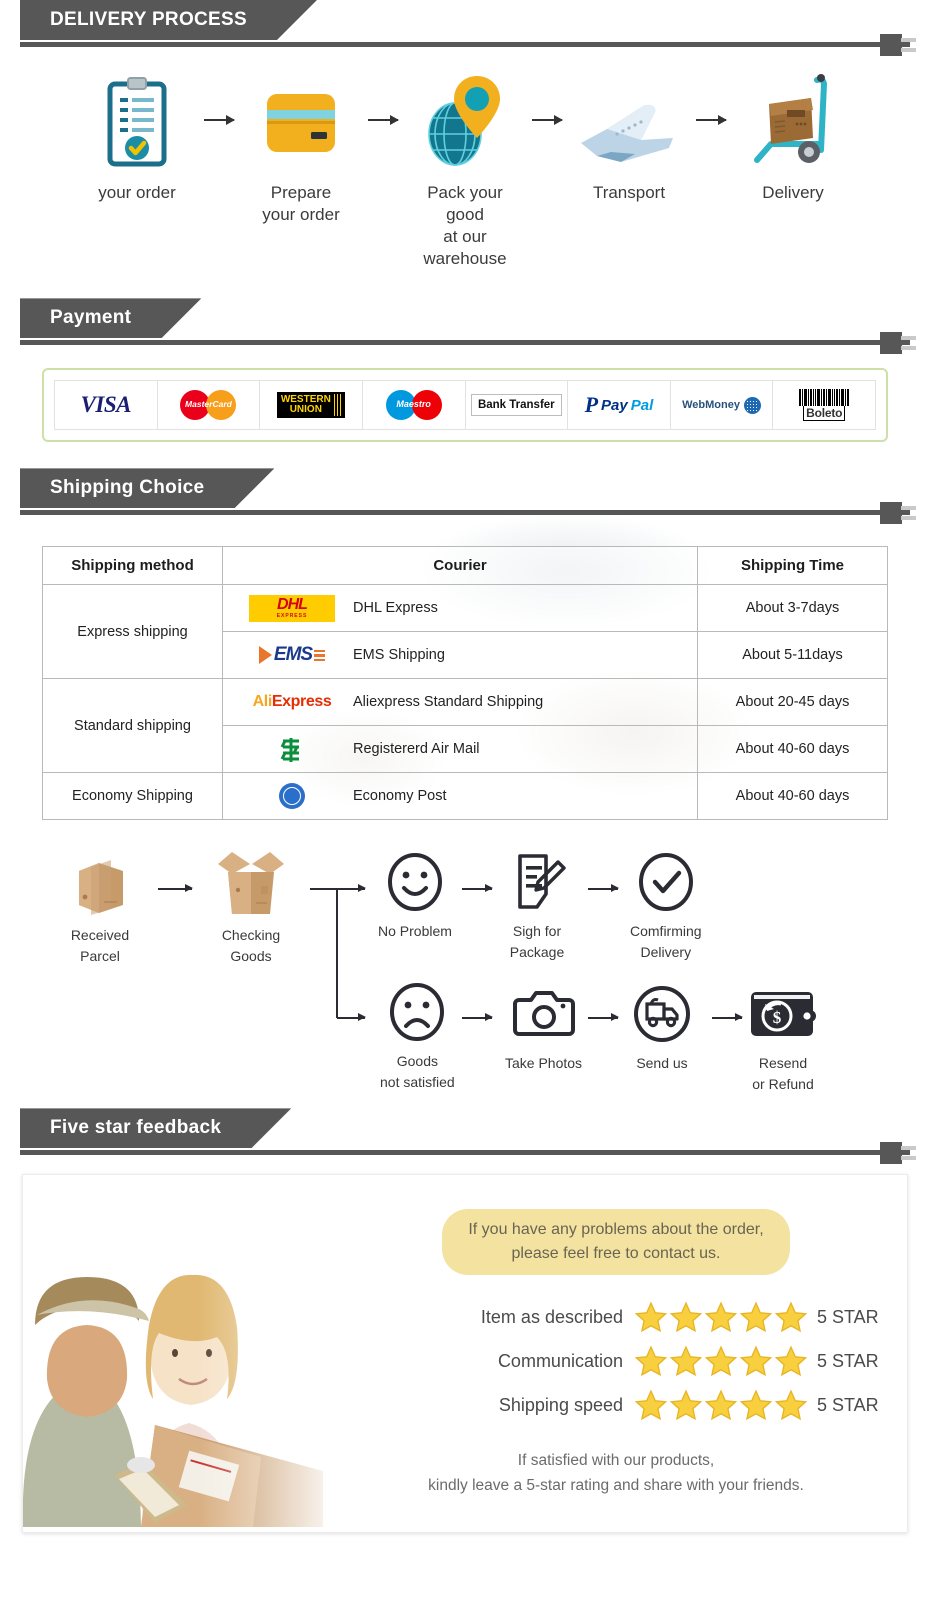 This screenshot has width=930, height=1623. What do you see at coordinates (468, 326) in the screenshot?
I see `banner-payment: Payment` at bounding box center [468, 326].